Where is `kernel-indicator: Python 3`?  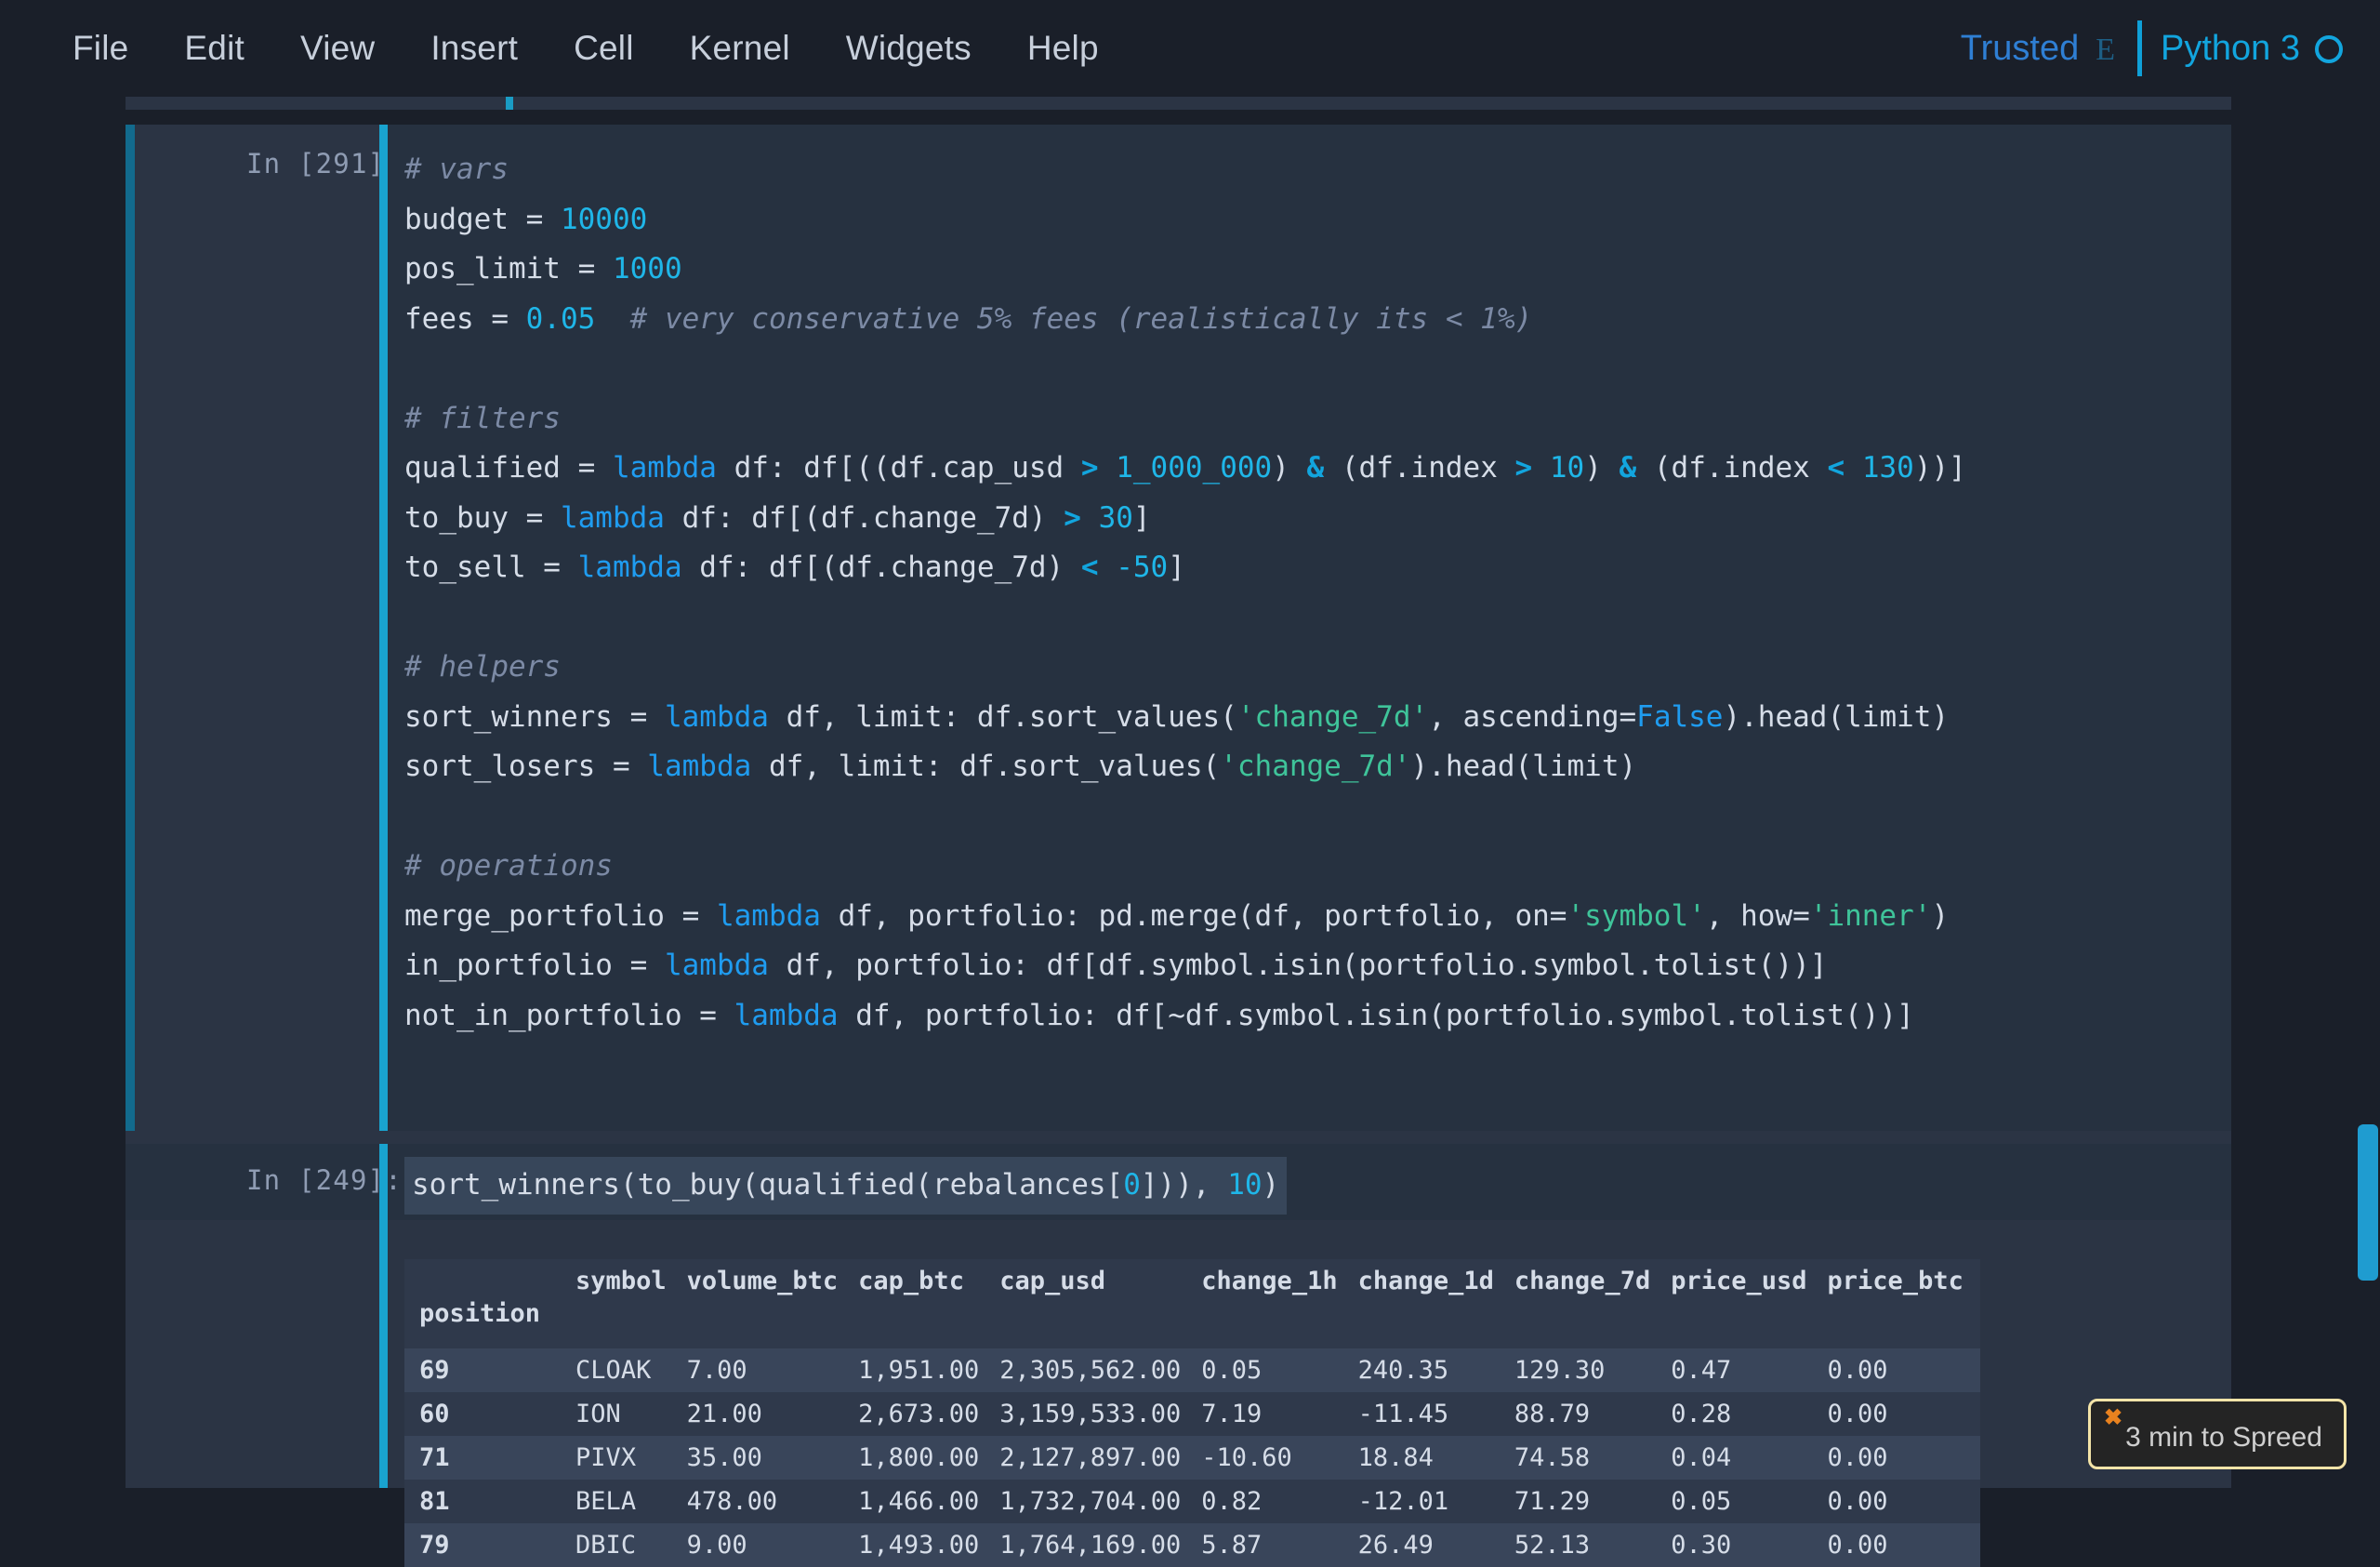 kernel-indicator: Python 3 is located at coordinates (2252, 49).